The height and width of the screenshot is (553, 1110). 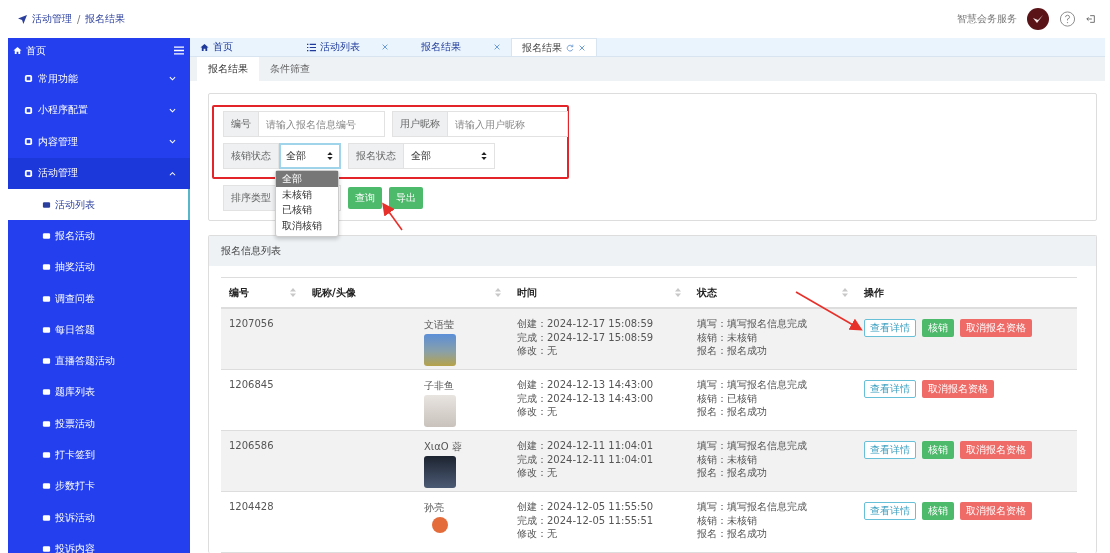 What do you see at coordinates (443, 447) in the screenshot?
I see `nickname: XιαO 蓉` at bounding box center [443, 447].